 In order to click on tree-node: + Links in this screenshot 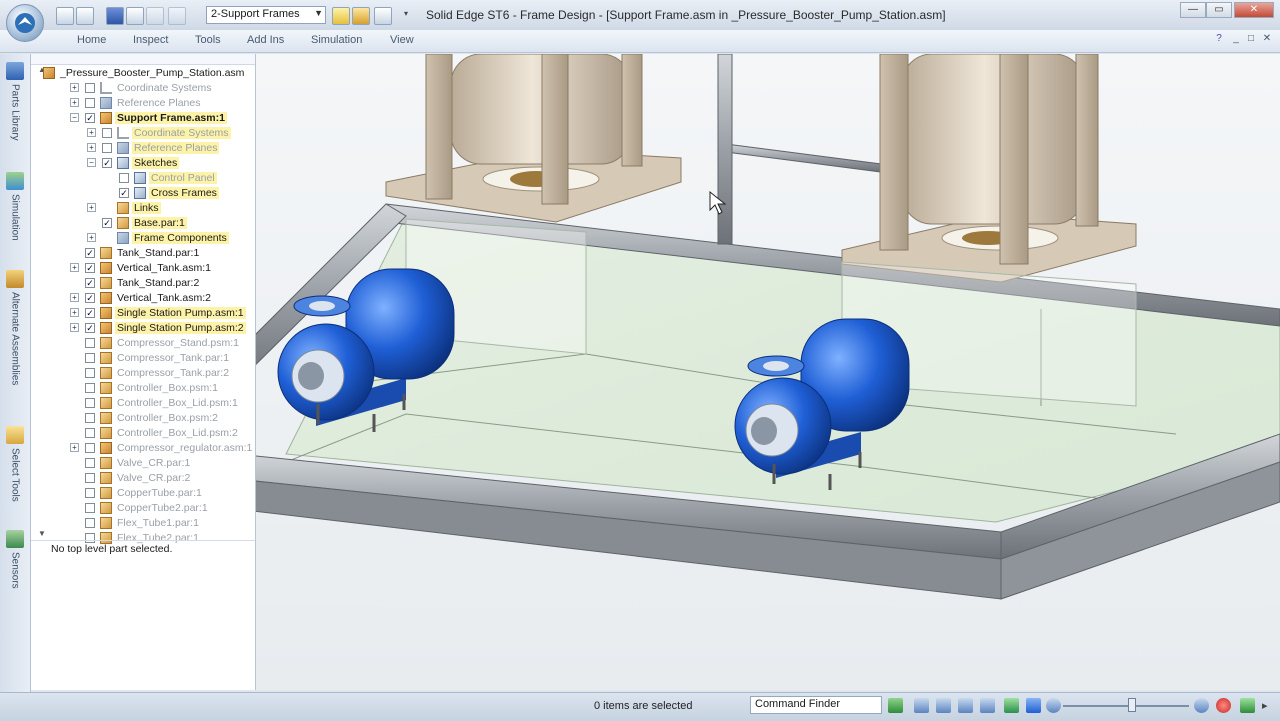, I will do `click(146, 207)`.